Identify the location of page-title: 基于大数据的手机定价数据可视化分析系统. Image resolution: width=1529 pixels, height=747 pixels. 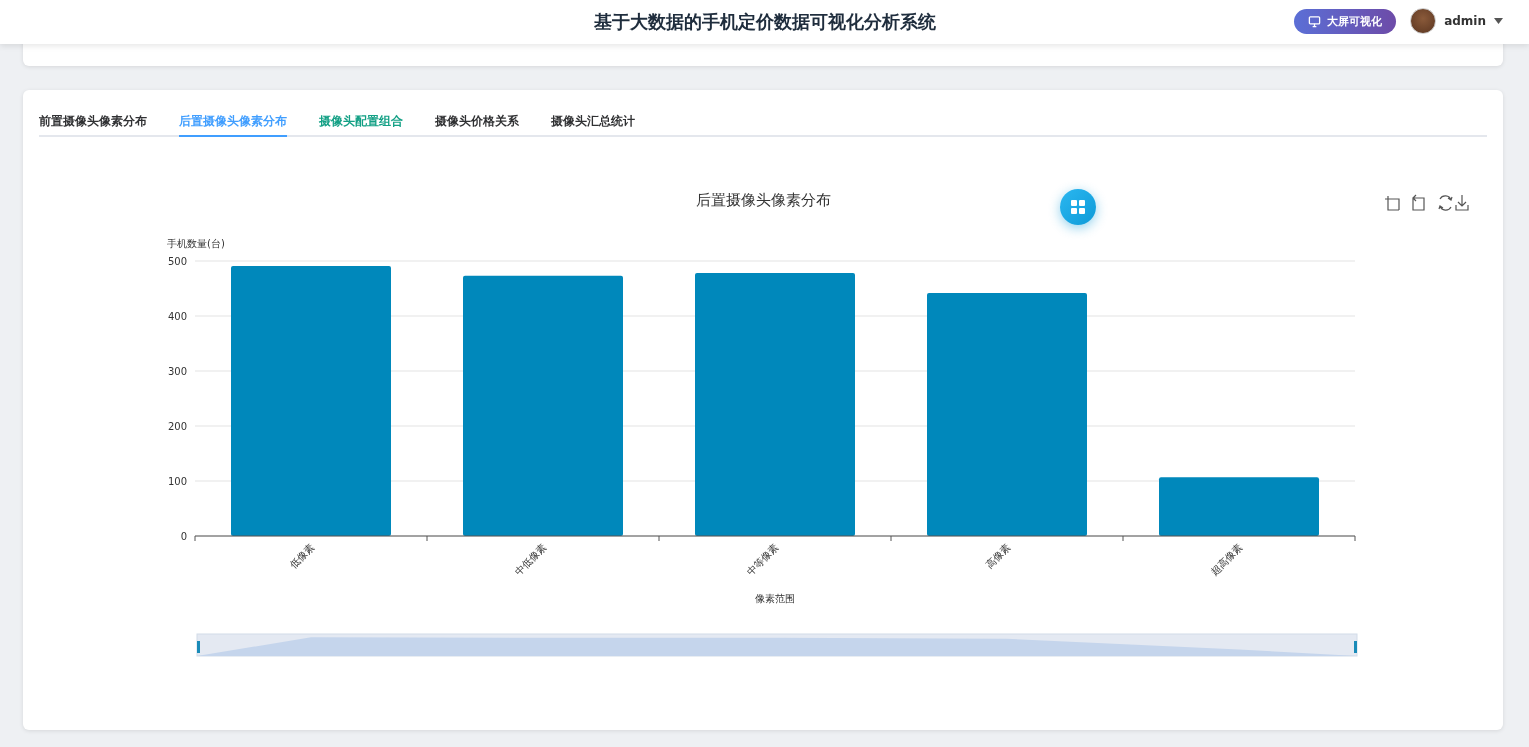
(764, 22).